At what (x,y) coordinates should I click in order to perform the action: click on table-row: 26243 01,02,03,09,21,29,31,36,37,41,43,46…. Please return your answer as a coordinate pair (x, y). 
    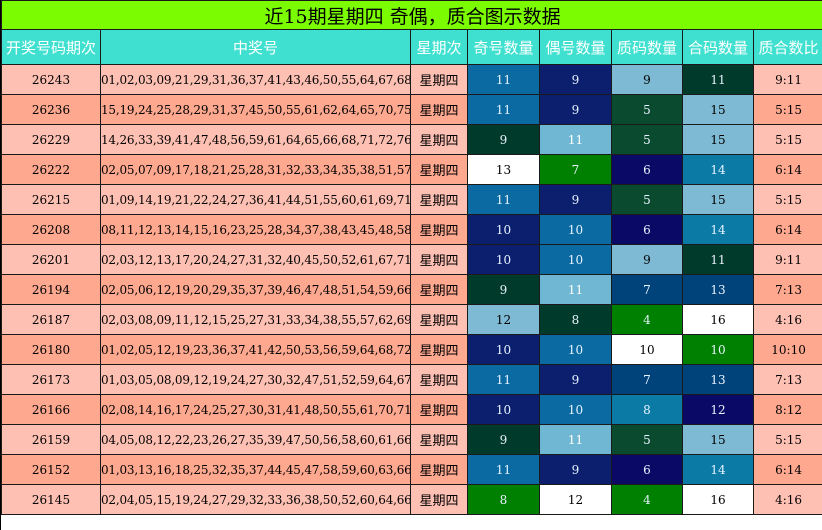
    Looking at the image, I should click on (411, 79).